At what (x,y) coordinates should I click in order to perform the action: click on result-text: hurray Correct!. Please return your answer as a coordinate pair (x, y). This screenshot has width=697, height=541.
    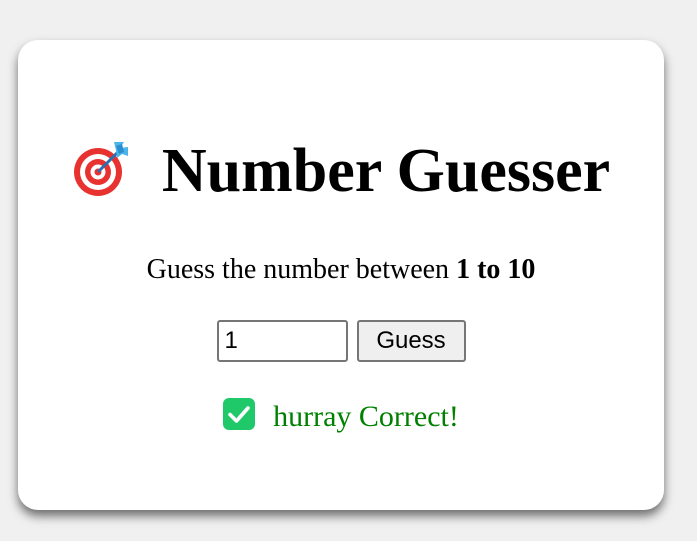
    Looking at the image, I should click on (366, 416).